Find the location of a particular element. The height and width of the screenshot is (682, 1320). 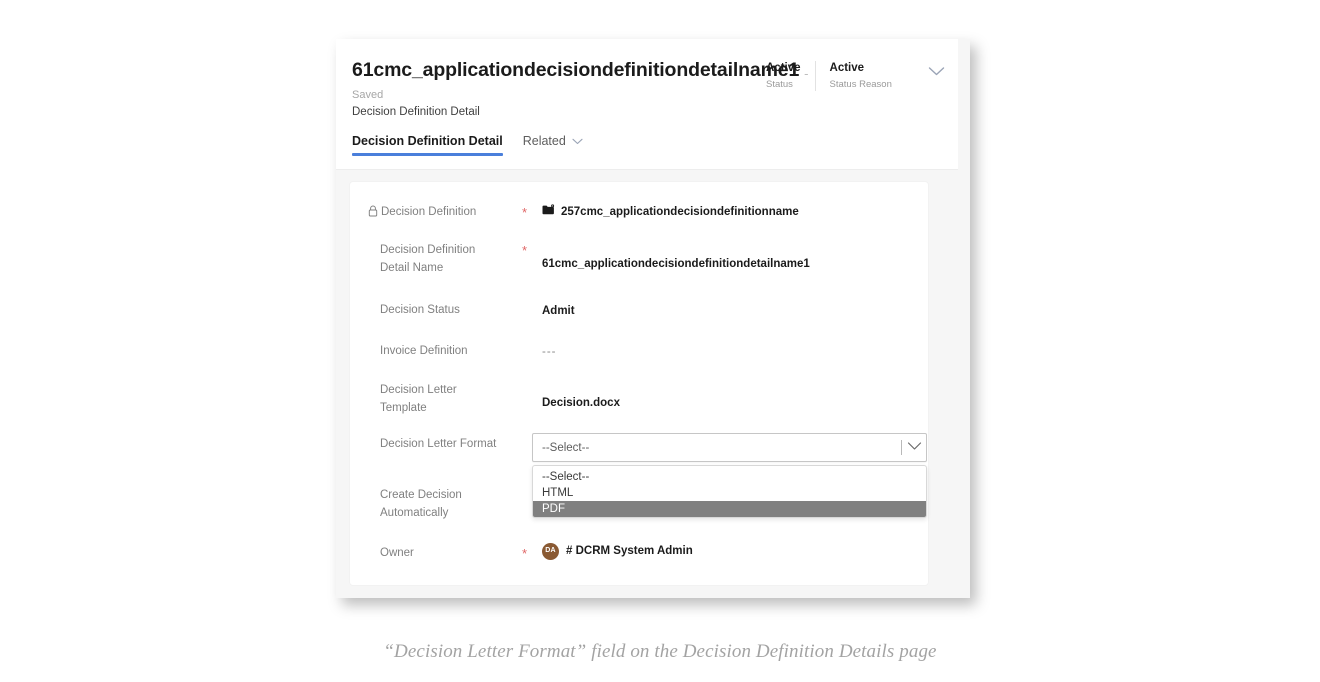

field-label: Decision Status is located at coordinates (420, 310).